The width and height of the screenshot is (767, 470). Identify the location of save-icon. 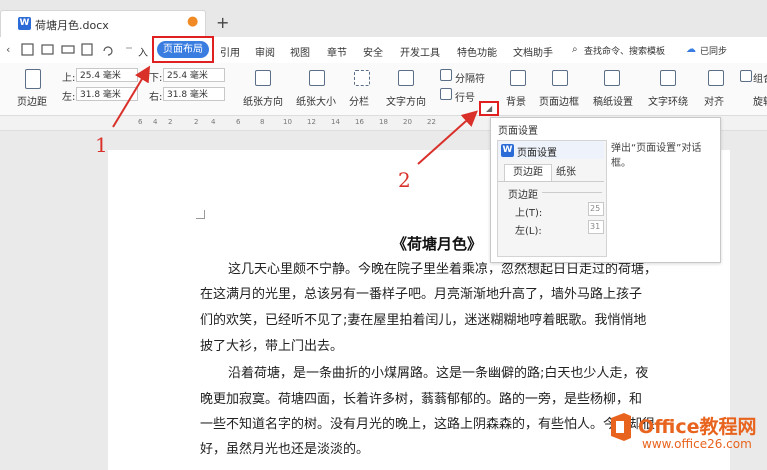
(27, 49).